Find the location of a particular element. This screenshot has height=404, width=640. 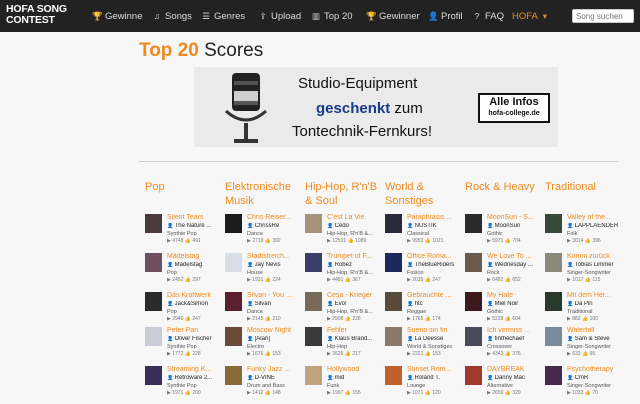

song-entry: Das Kraftwerk 👤 Jack&Simon Pop ▶ 2940 👍 247 is located at coordinates (185, 309).